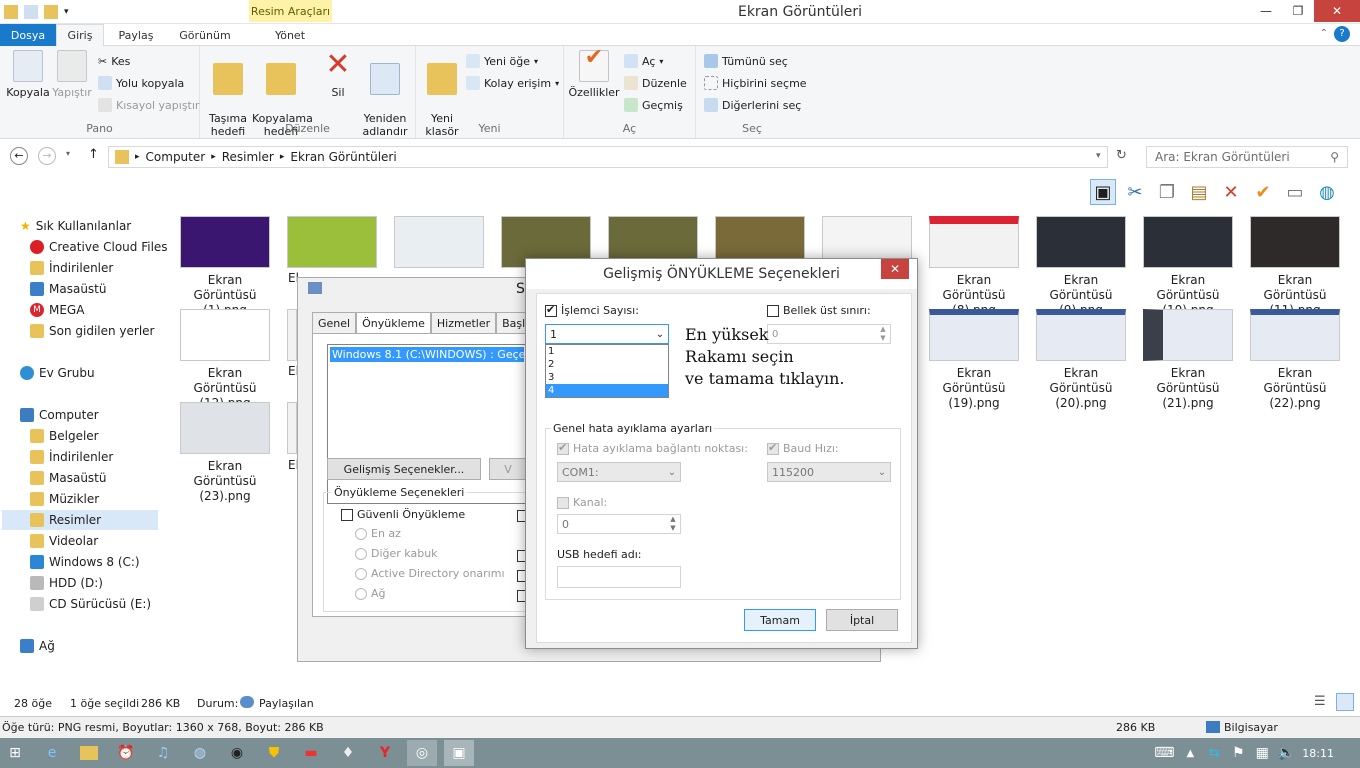 The image size is (1360, 768). What do you see at coordinates (393, 323) in the screenshot?
I see `tab-boot: Önyükleme` at bounding box center [393, 323].